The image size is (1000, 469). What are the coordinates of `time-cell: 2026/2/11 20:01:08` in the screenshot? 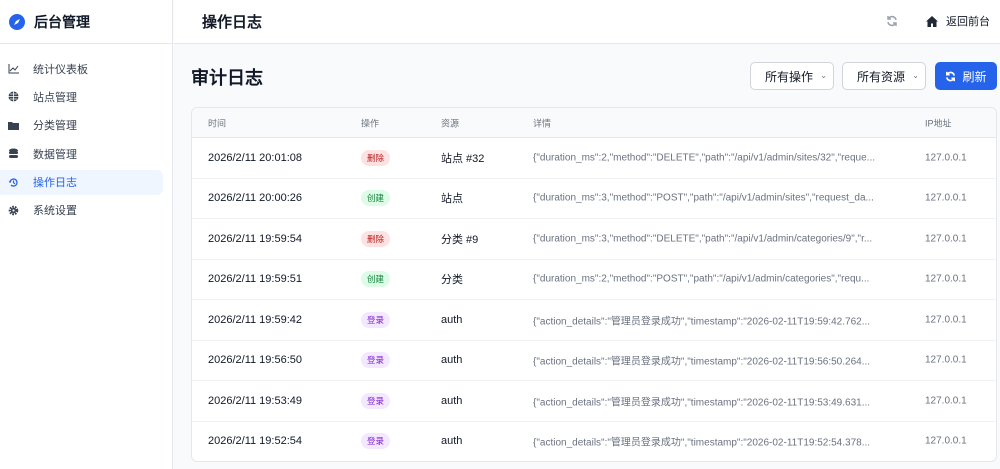 It's located at (255, 157).